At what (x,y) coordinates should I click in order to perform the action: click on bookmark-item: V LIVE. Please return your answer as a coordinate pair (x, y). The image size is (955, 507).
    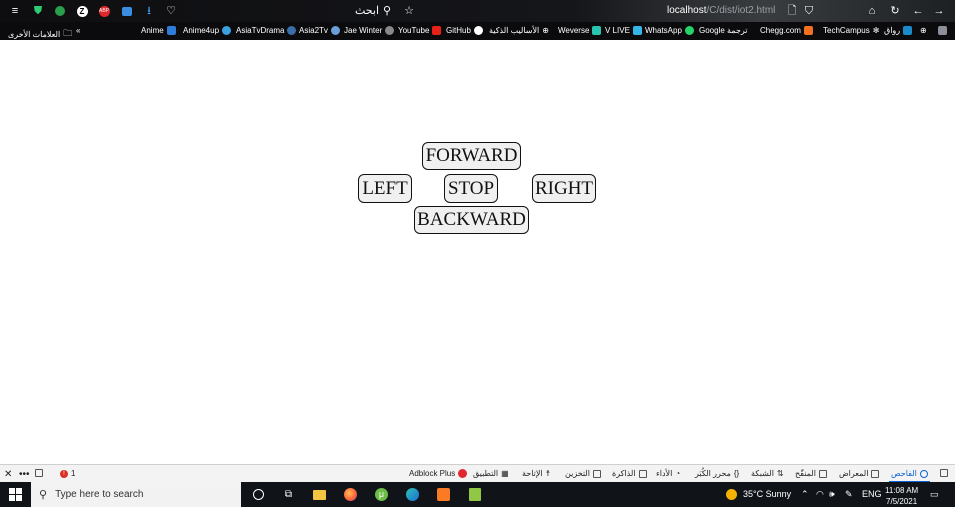
    Looking at the image, I should click on (623, 30).